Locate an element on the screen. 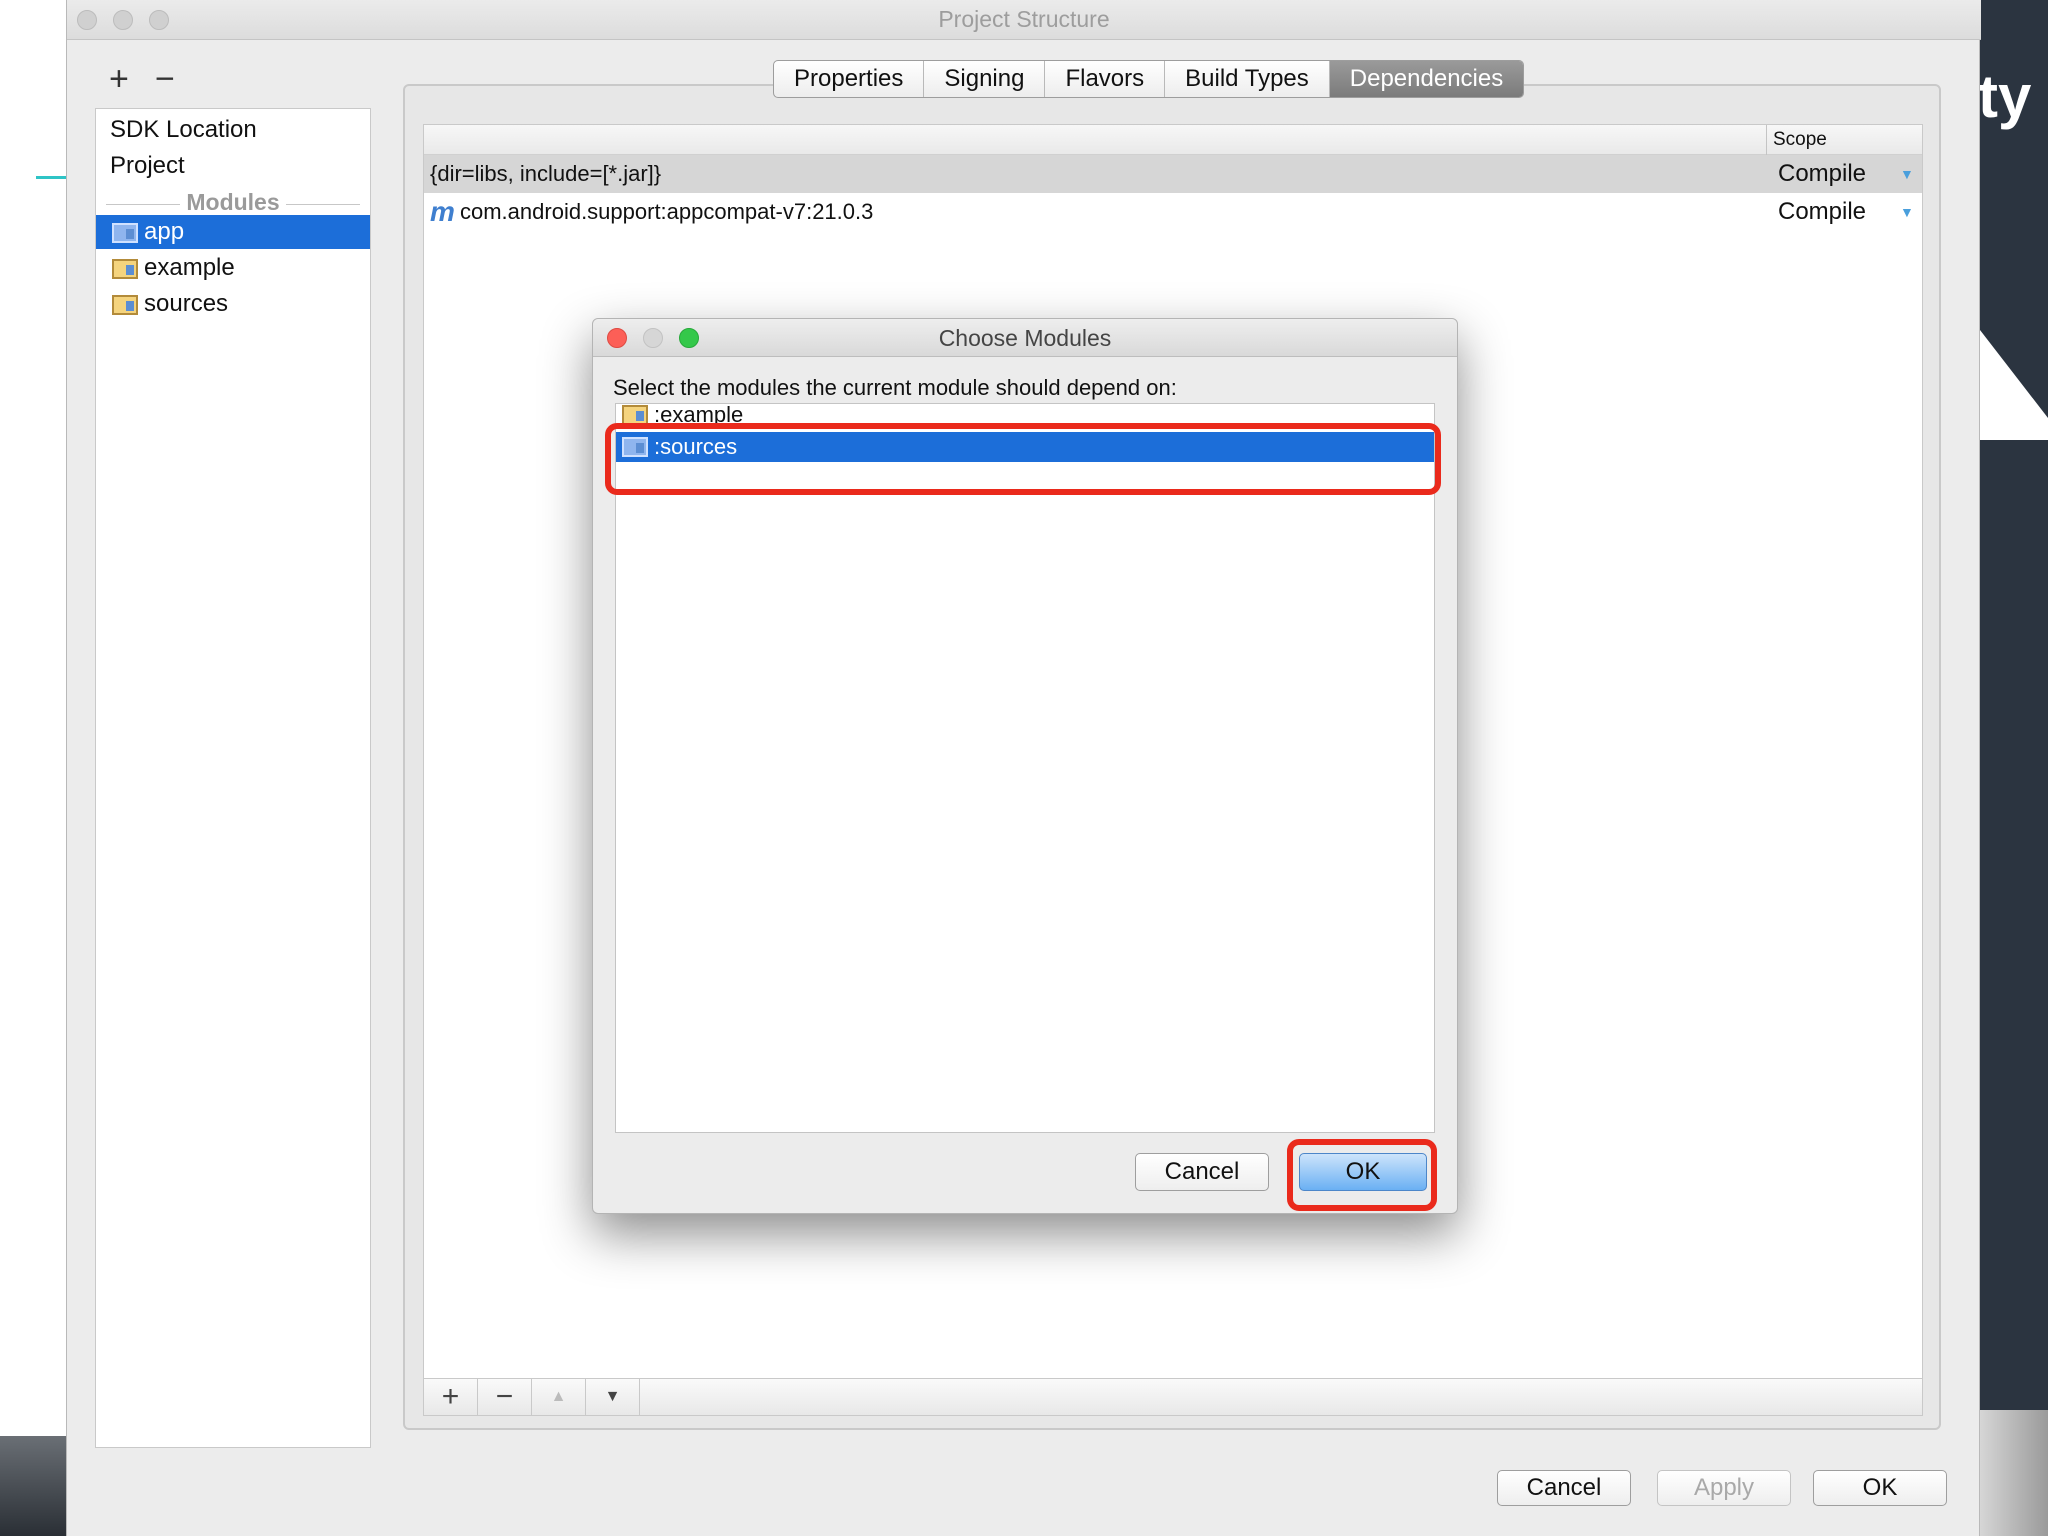  sidebar-item-sources: sources is located at coordinates (233, 304).